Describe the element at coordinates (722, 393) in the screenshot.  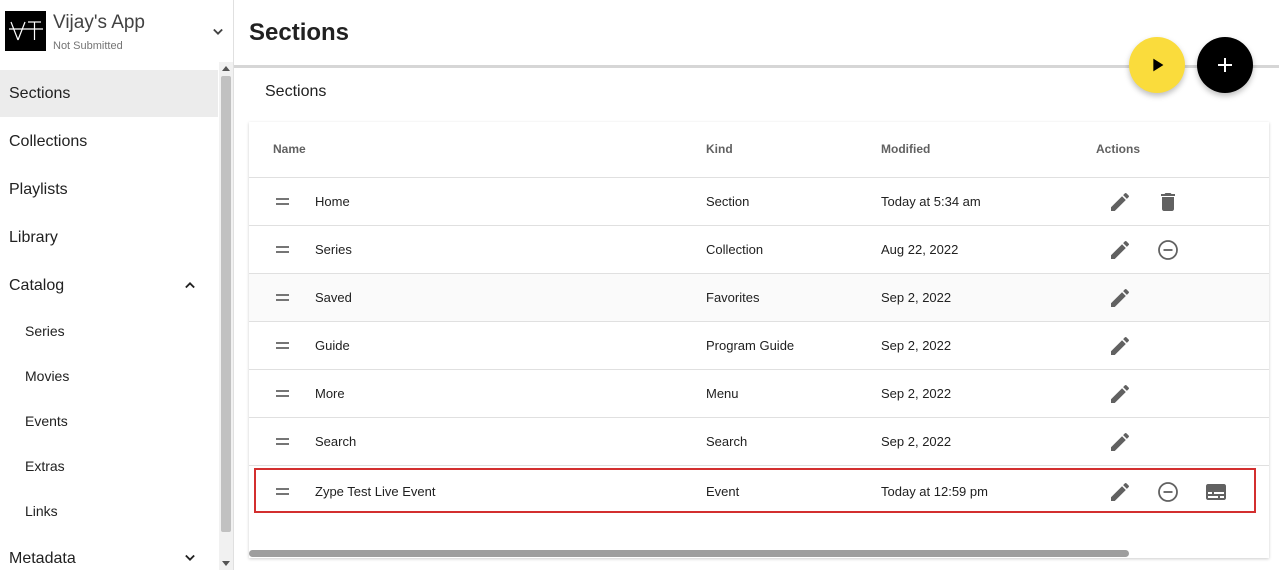
I see `row-kind: Menu` at that location.